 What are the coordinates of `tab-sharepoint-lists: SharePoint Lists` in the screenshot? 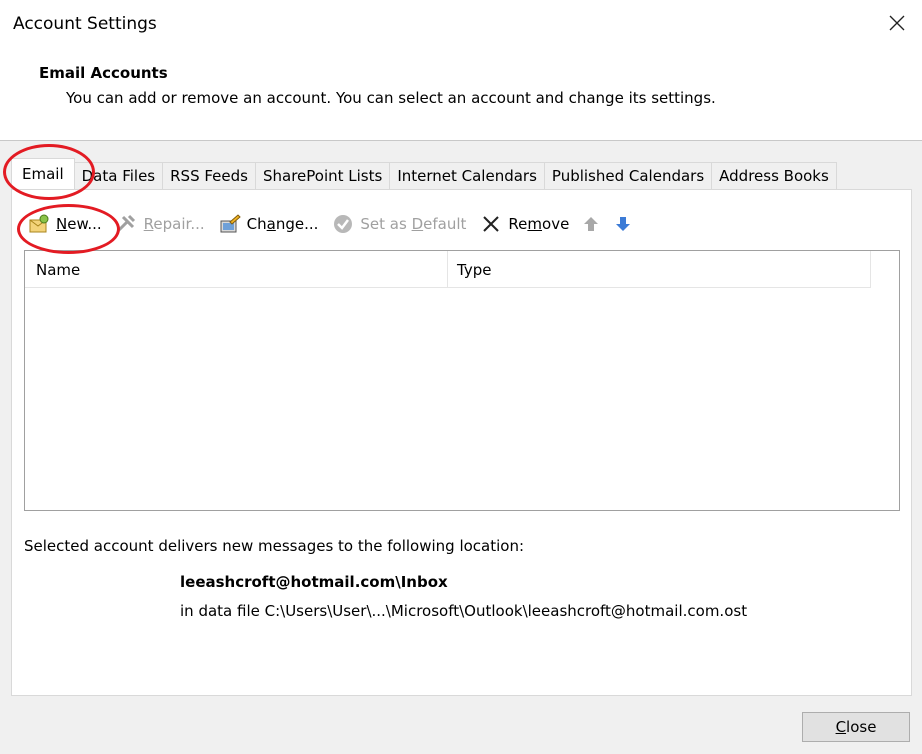 It's located at (322, 175).